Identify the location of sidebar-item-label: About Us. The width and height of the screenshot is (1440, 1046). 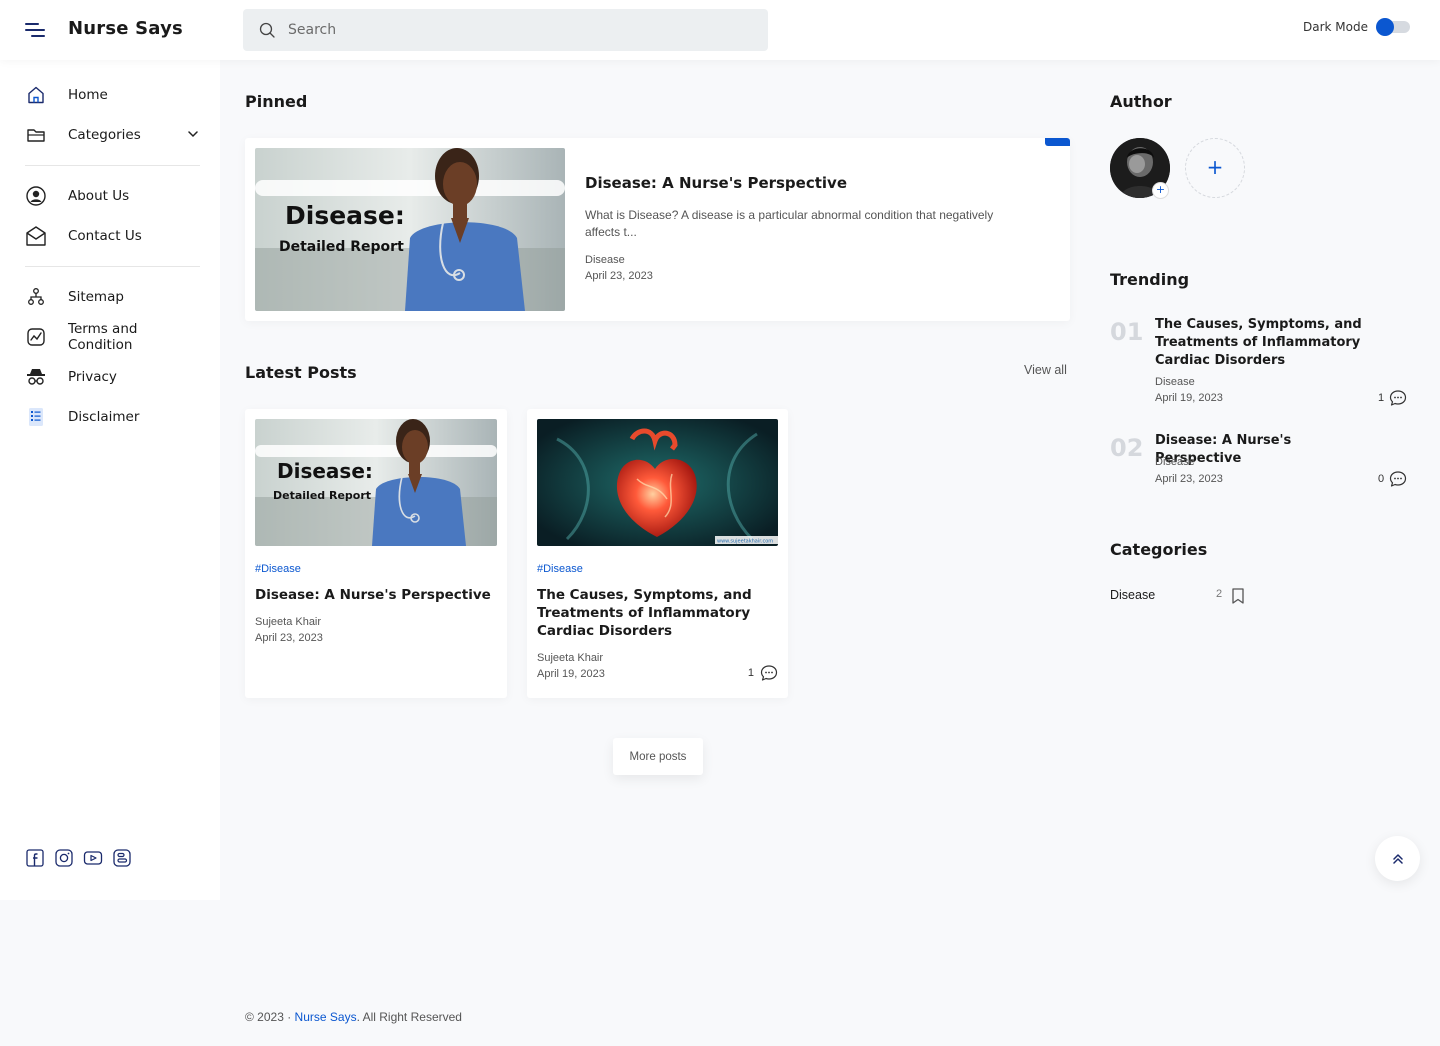
(99, 196).